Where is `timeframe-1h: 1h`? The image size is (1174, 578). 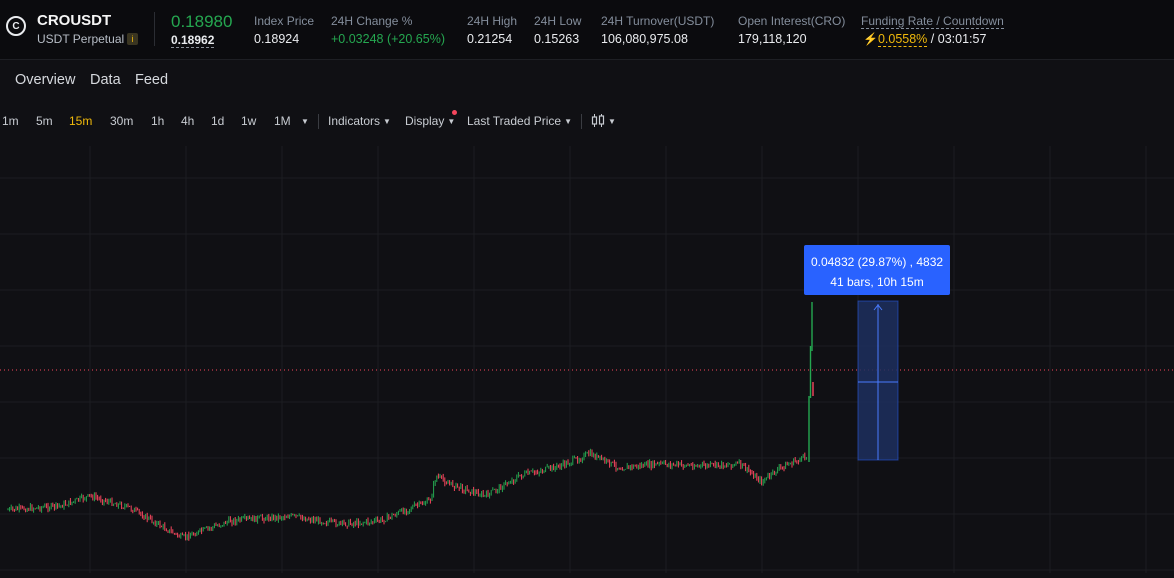
timeframe-1h: 1h is located at coordinates (157, 121).